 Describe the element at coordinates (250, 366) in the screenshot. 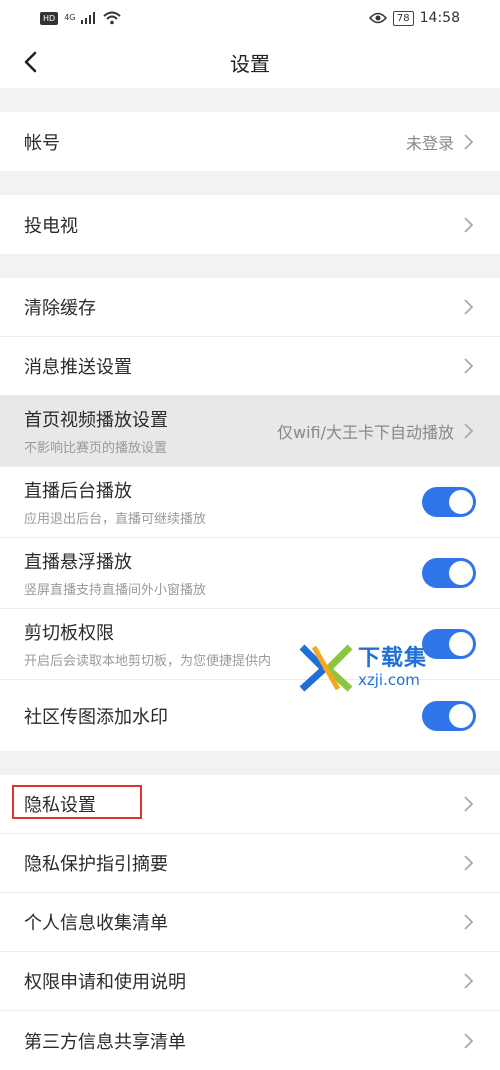

I see `push-settings-row: 消息推送设置` at that location.